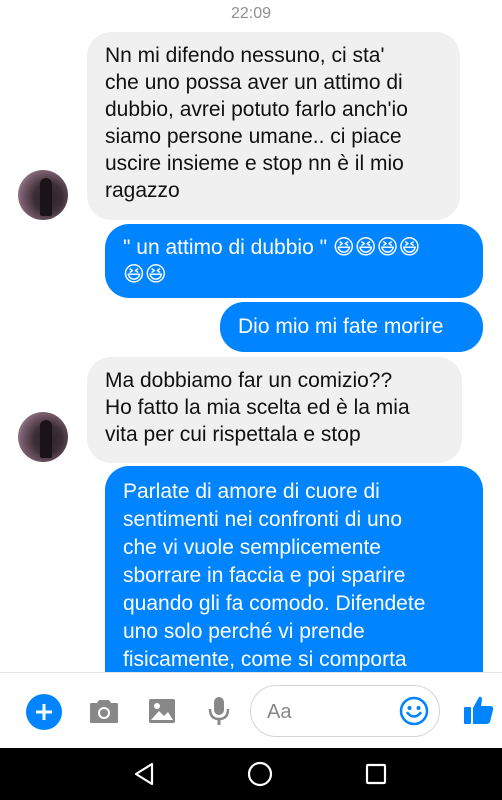  Describe the element at coordinates (162, 711) in the screenshot. I see `image-icon` at that location.